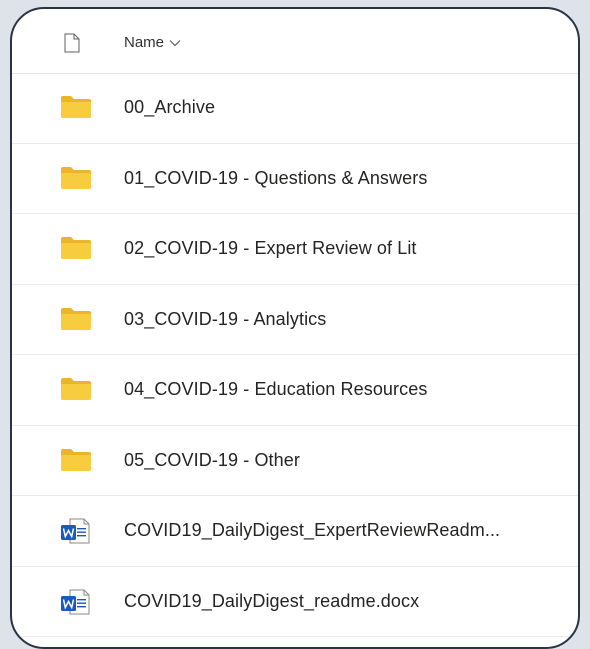 The width and height of the screenshot is (590, 649). Describe the element at coordinates (272, 600) in the screenshot. I see `item-name: COVID19_DailyDigest_readme.docx` at that location.